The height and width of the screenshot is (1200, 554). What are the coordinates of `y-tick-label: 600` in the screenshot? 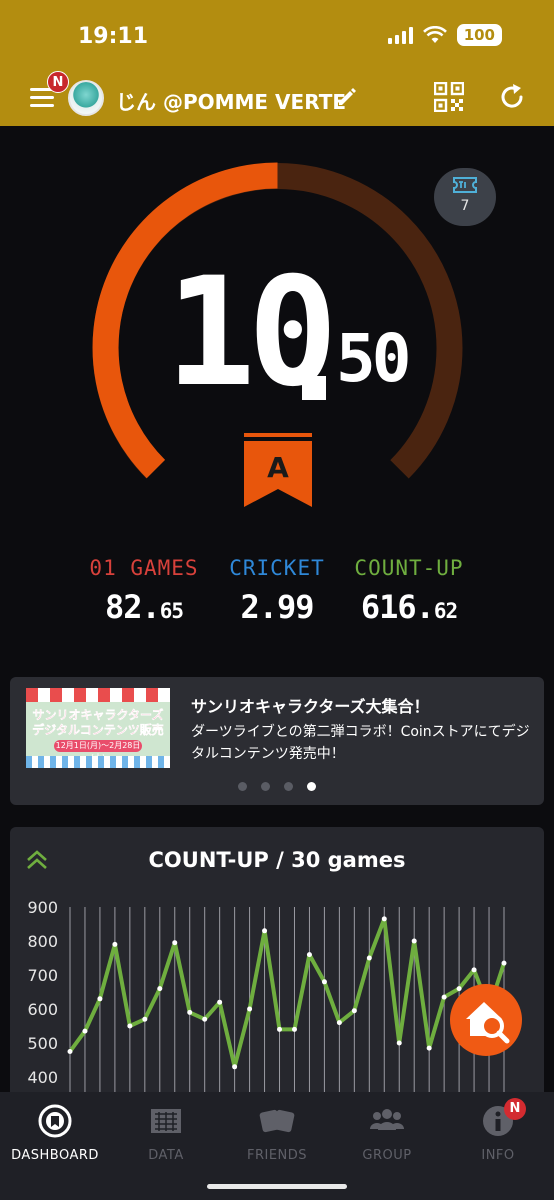 It's located at (42, 1009).